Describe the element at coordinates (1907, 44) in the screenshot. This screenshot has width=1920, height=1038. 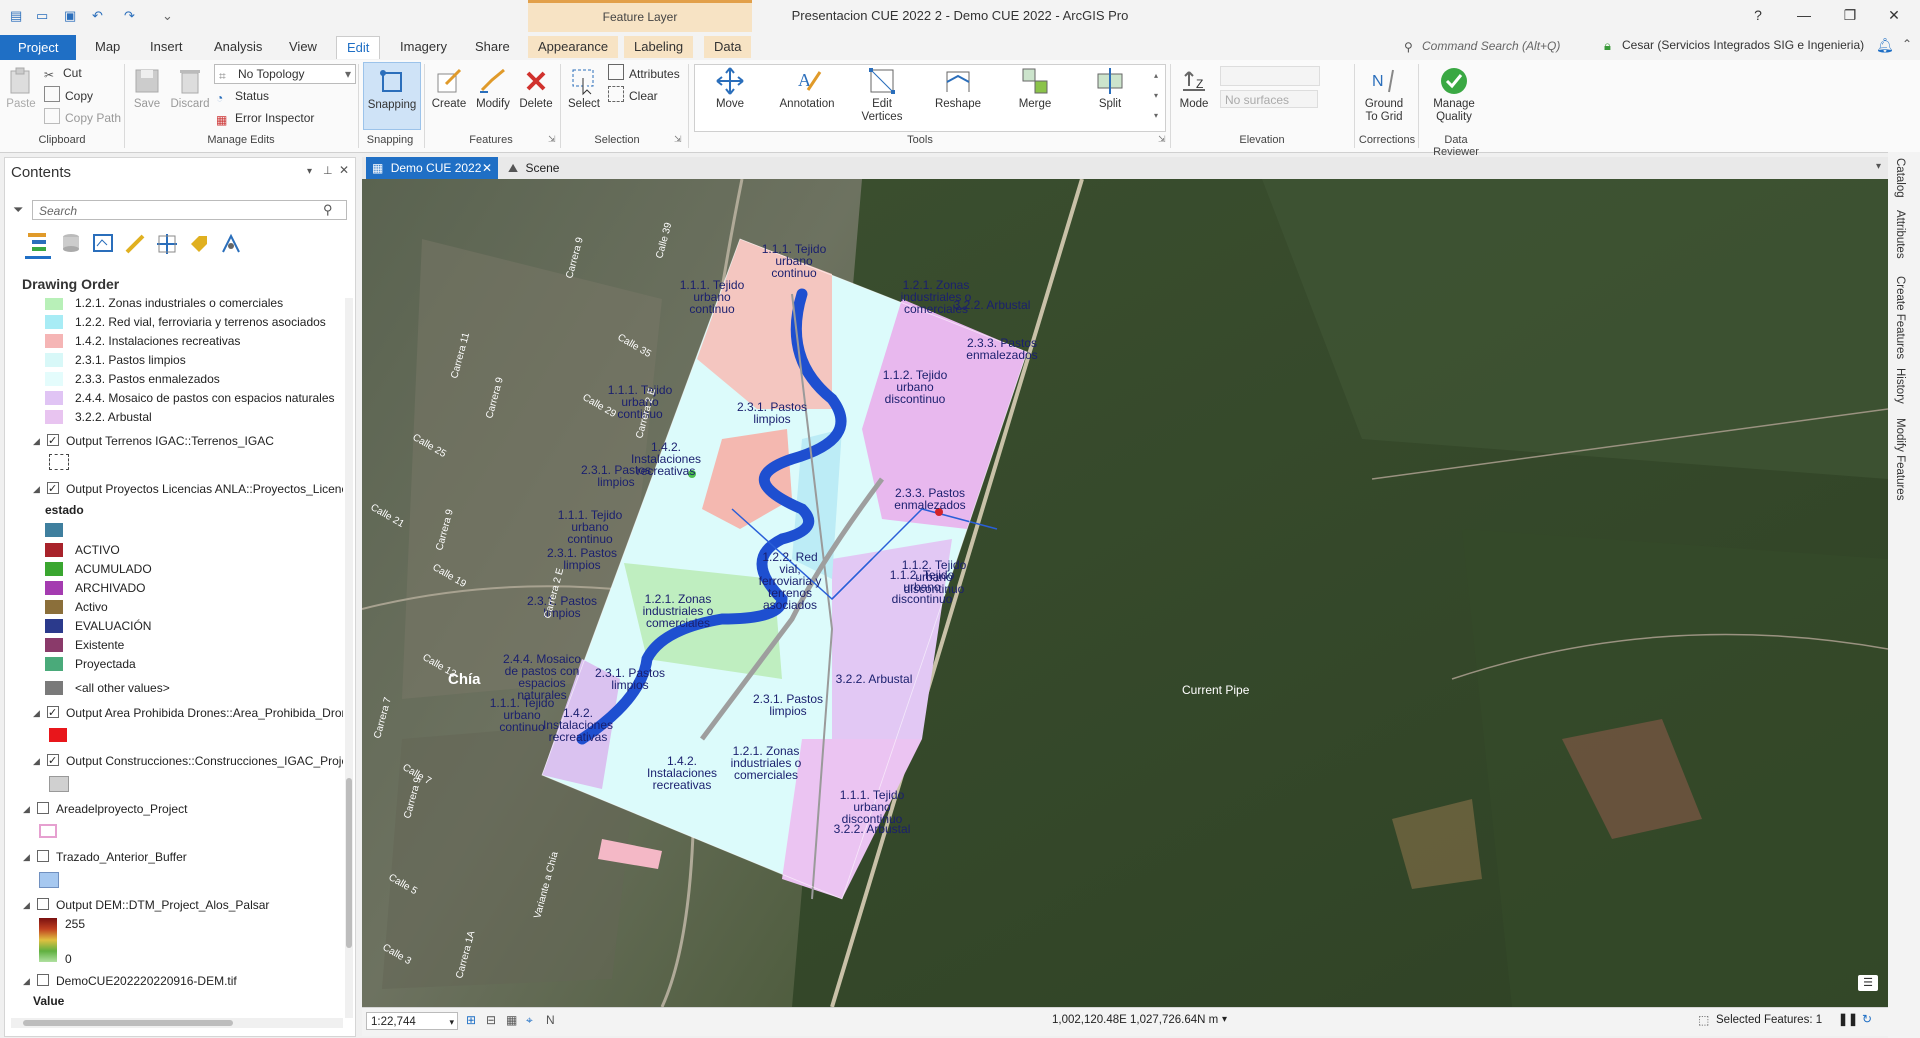
I see `collapse-ribbon-icon: ⌃` at that location.